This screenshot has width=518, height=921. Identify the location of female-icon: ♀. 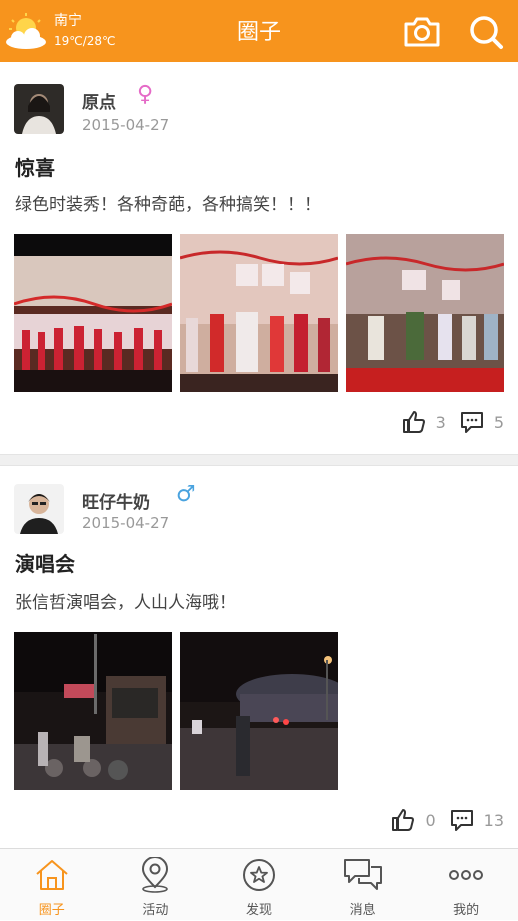
(145, 94).